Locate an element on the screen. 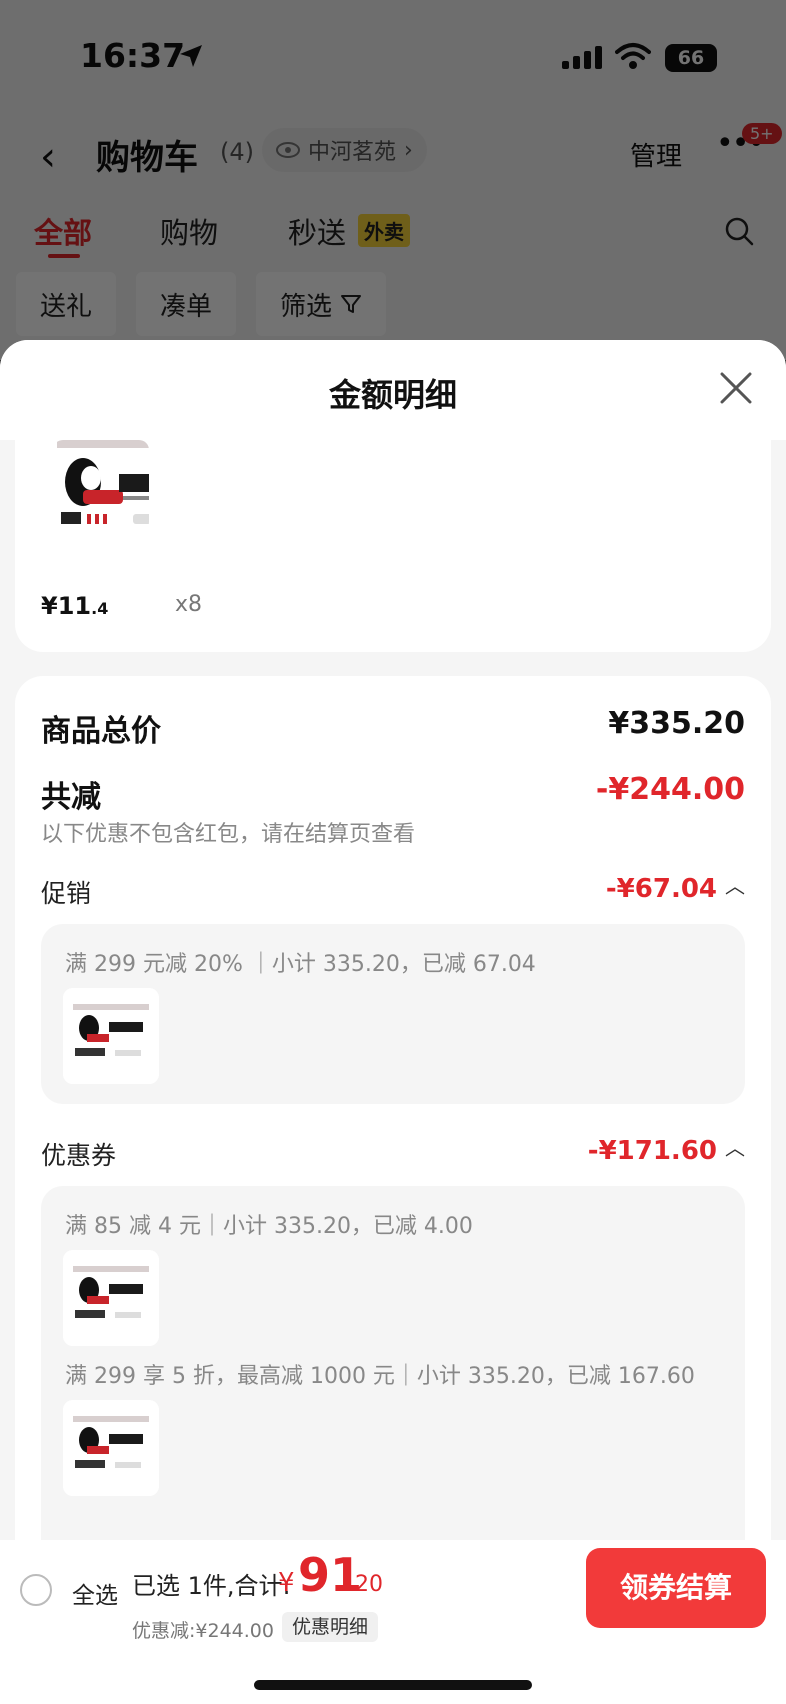 This screenshot has height=1704, width=786. total-amount-decimal: .20 is located at coordinates (365, 1584).